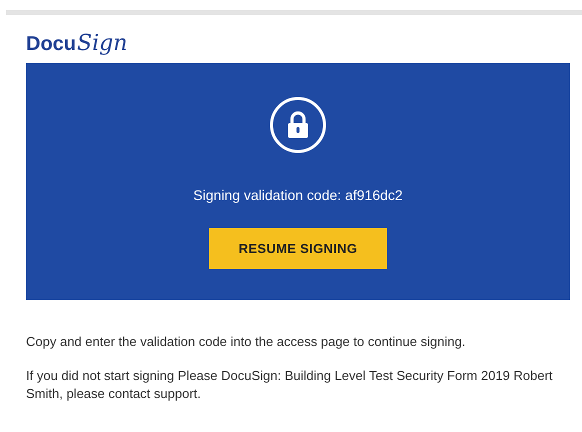 This screenshot has width=582, height=432. What do you see at coordinates (290, 385) in the screenshot?
I see `message-paragraph: If you did not start signing Please DocuSign: Building Level Test Security Form 2019 Robert Smith, please contact support.` at bounding box center [290, 385].